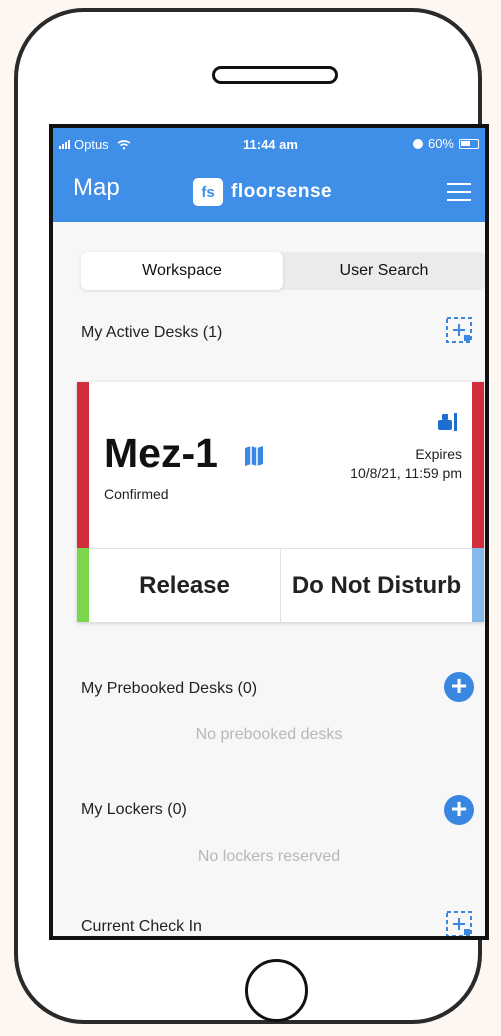 The image size is (501, 1036). Describe the element at coordinates (384, 271) in the screenshot. I see `tab-user-search: User Search` at that location.